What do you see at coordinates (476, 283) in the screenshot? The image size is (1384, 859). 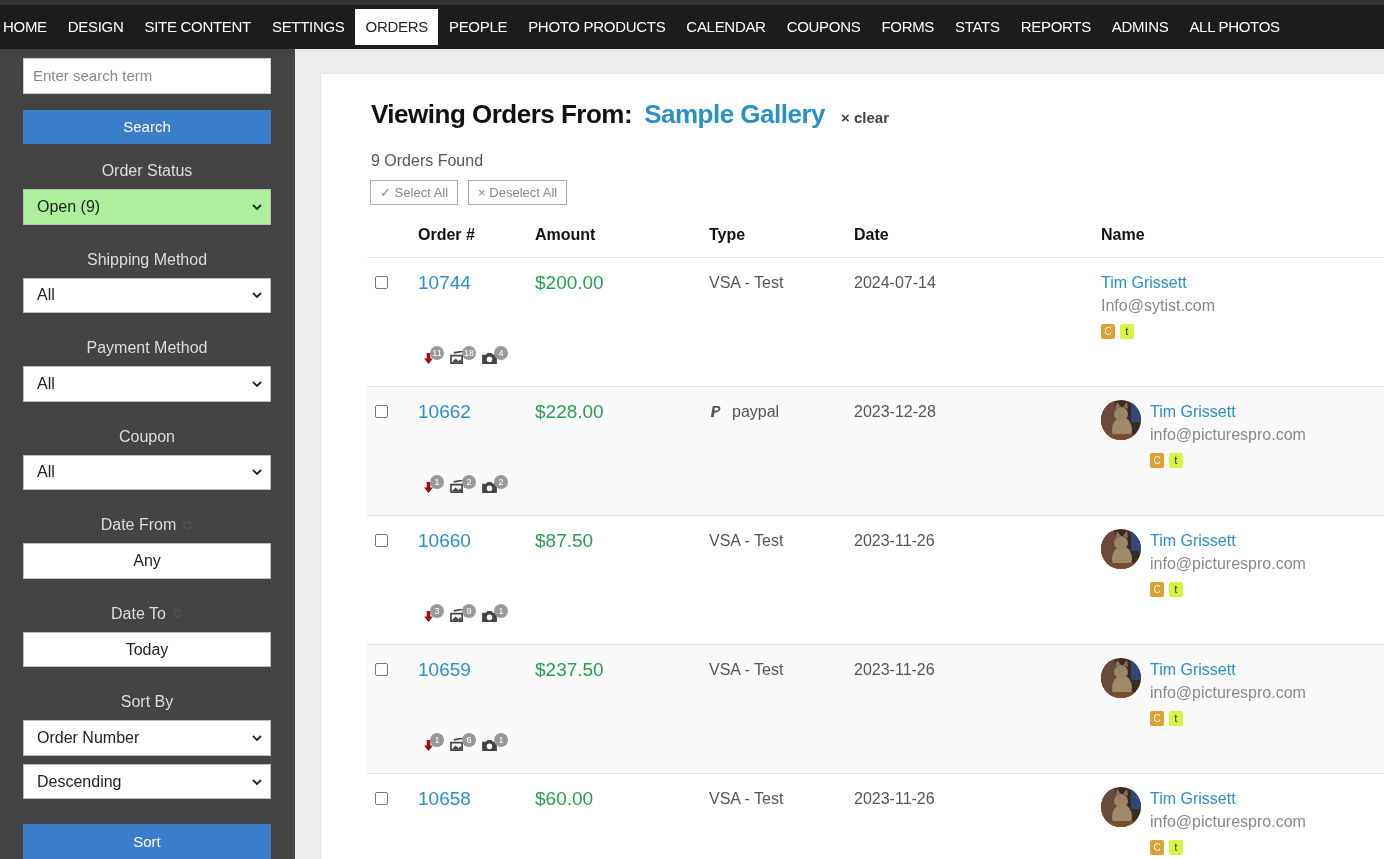 I see `order-number-link: 10744` at bounding box center [476, 283].